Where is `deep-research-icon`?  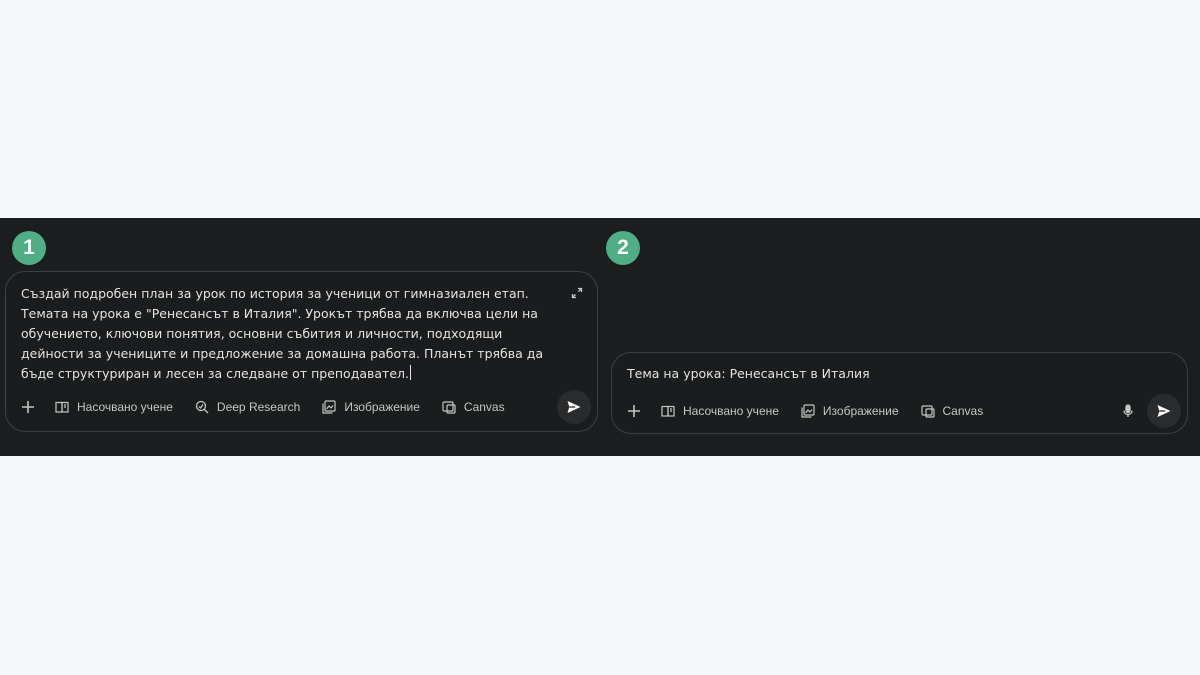
deep-research-icon is located at coordinates (202, 407).